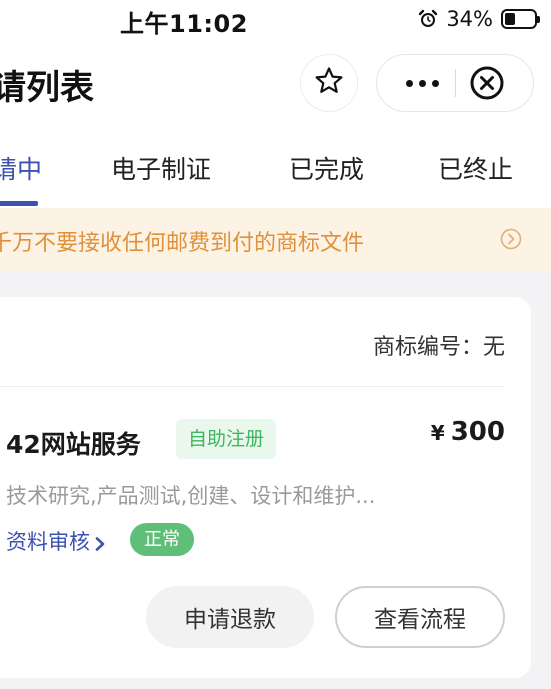 This screenshot has width=551, height=689. I want to click on chevron-right-icon, so click(100, 542).